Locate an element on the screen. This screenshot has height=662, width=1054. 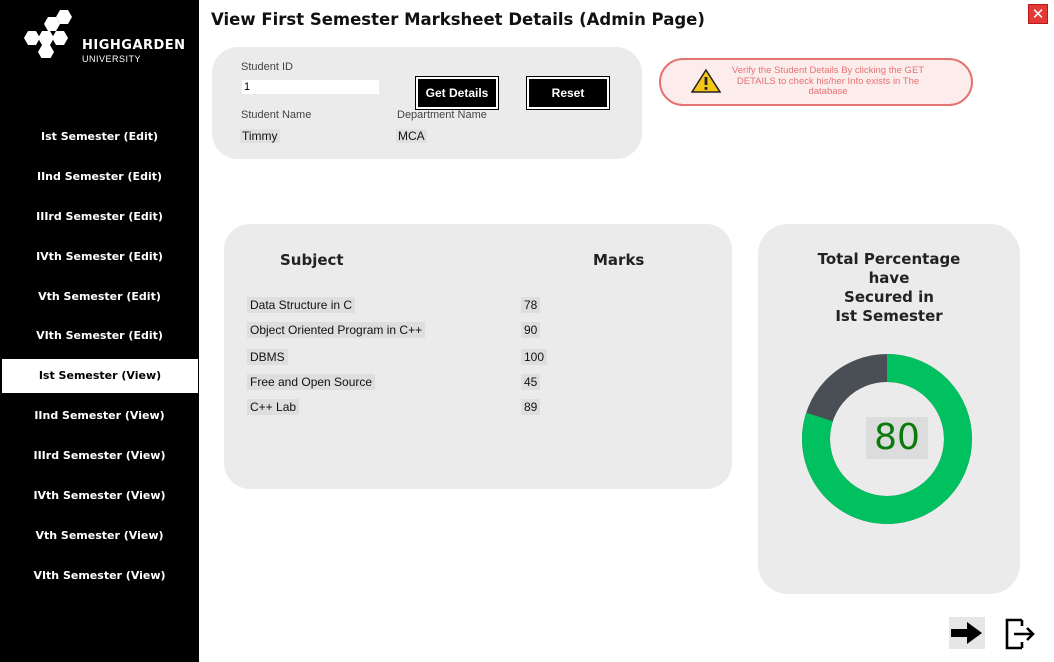
logout-button is located at coordinates (1020, 634).